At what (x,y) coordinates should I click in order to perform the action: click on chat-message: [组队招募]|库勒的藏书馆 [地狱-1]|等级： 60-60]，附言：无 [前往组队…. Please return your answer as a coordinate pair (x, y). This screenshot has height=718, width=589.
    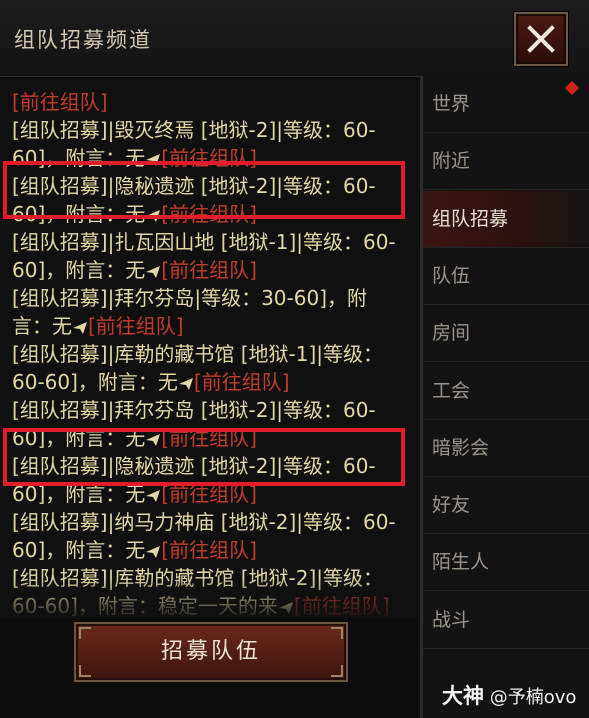
    Looking at the image, I should click on (210, 368).